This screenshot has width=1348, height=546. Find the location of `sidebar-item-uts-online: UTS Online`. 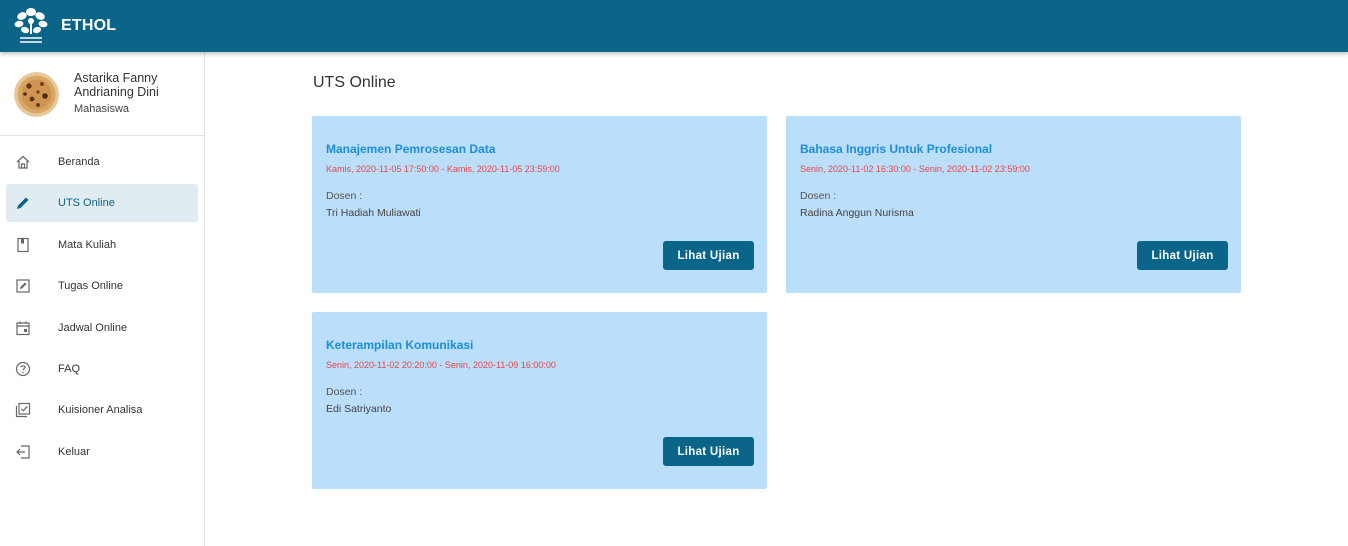

sidebar-item-uts-online: UTS Online is located at coordinates (102, 203).